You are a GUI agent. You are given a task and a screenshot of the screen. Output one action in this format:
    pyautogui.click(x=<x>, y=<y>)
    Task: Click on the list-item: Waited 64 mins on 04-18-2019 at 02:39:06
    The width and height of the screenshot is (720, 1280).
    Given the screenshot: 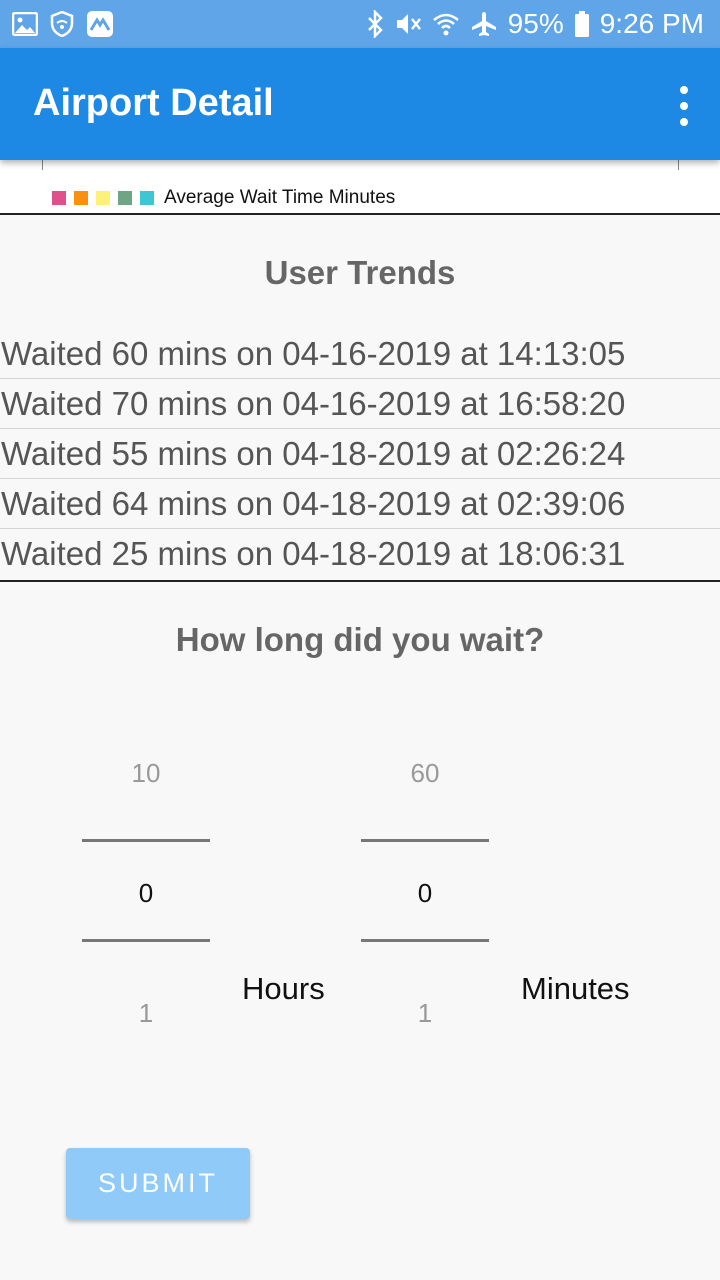 What is the action you would take?
    pyautogui.click(x=360, y=504)
    